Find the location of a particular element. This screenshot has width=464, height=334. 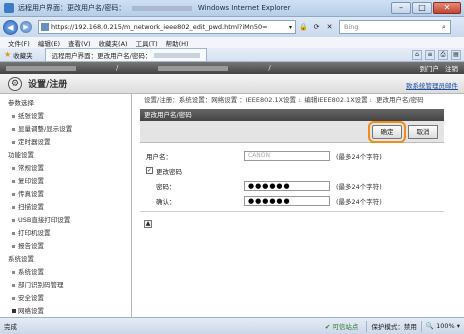

cancel-button: 取消 is located at coordinates (423, 132).